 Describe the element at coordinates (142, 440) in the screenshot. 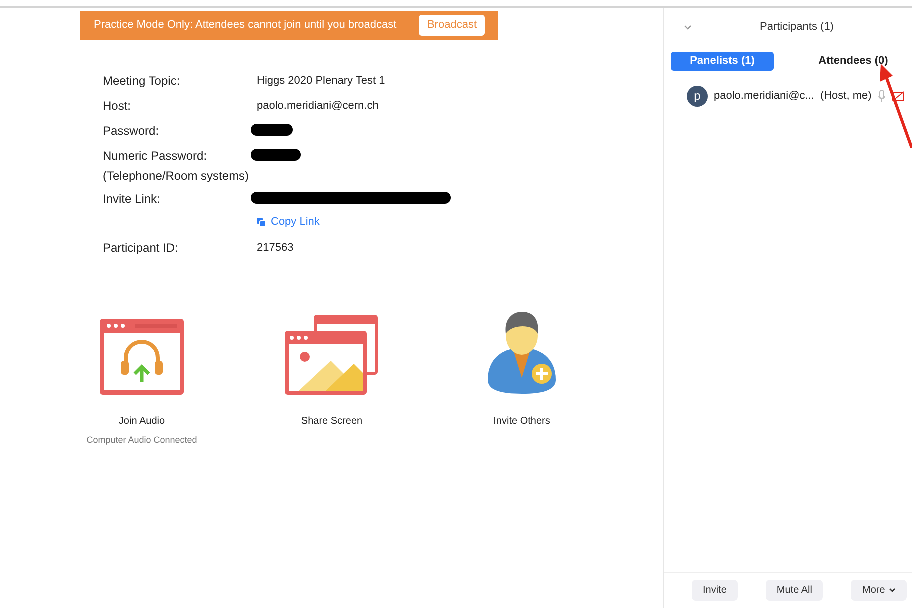

I see `status-text: Computer Audio Connected` at that location.